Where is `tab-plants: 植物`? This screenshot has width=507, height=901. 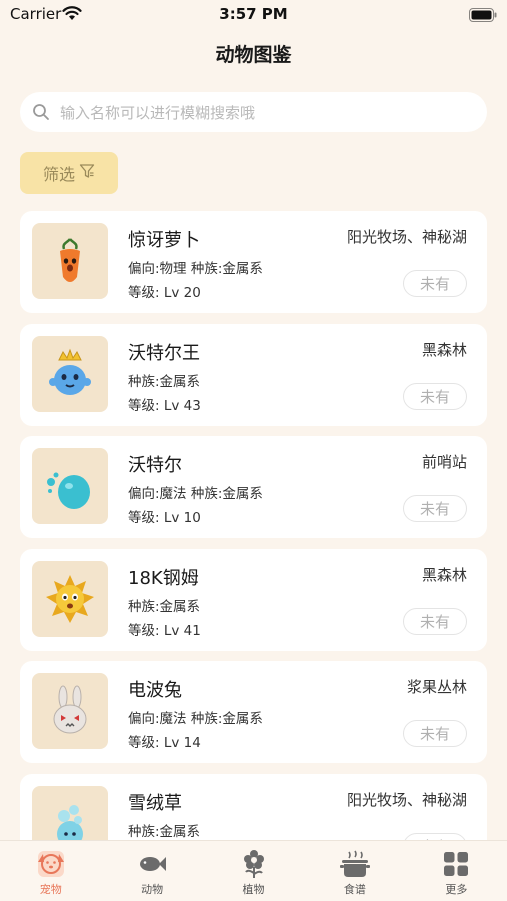 tab-plants: 植物 is located at coordinates (253, 871).